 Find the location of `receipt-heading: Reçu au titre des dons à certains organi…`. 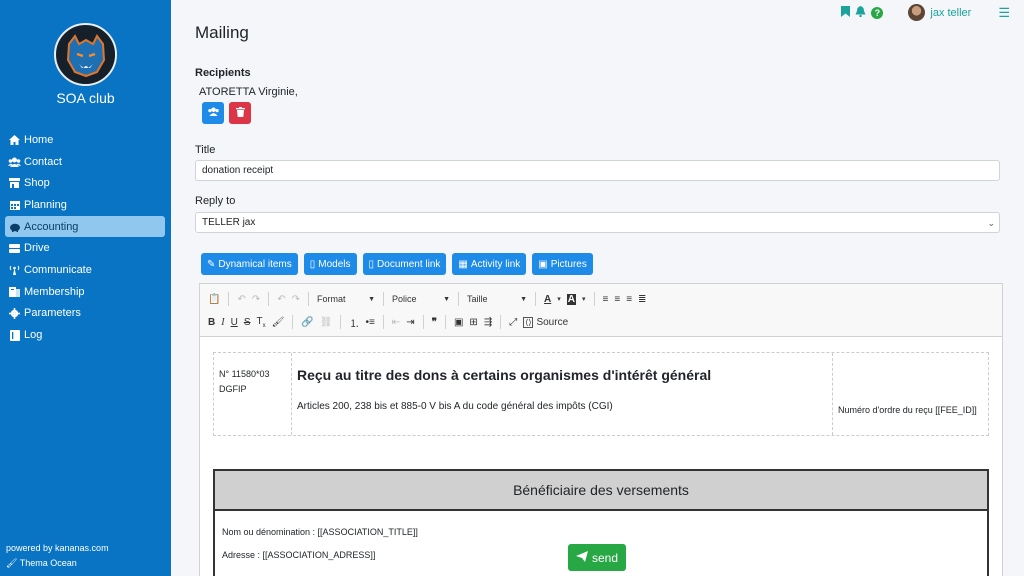

receipt-heading: Reçu au titre des dons à certains organi… is located at coordinates (504, 375).